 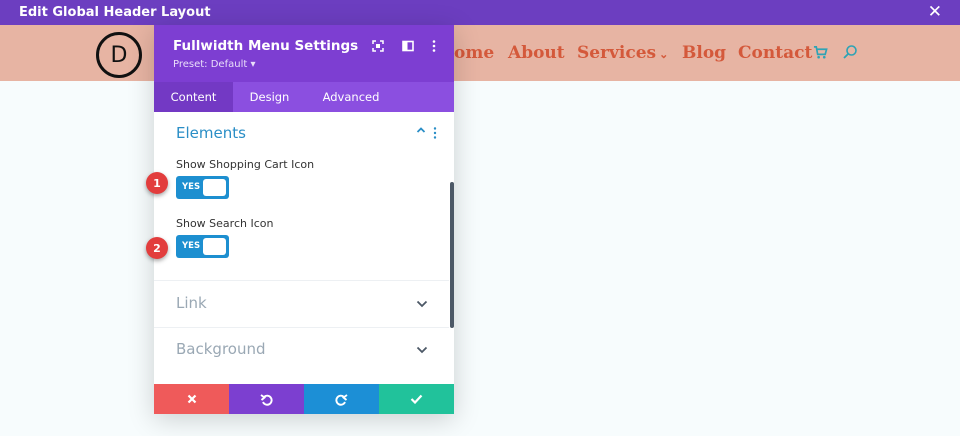 I want to click on toggle-search-icon: YES, so click(x=202, y=246).